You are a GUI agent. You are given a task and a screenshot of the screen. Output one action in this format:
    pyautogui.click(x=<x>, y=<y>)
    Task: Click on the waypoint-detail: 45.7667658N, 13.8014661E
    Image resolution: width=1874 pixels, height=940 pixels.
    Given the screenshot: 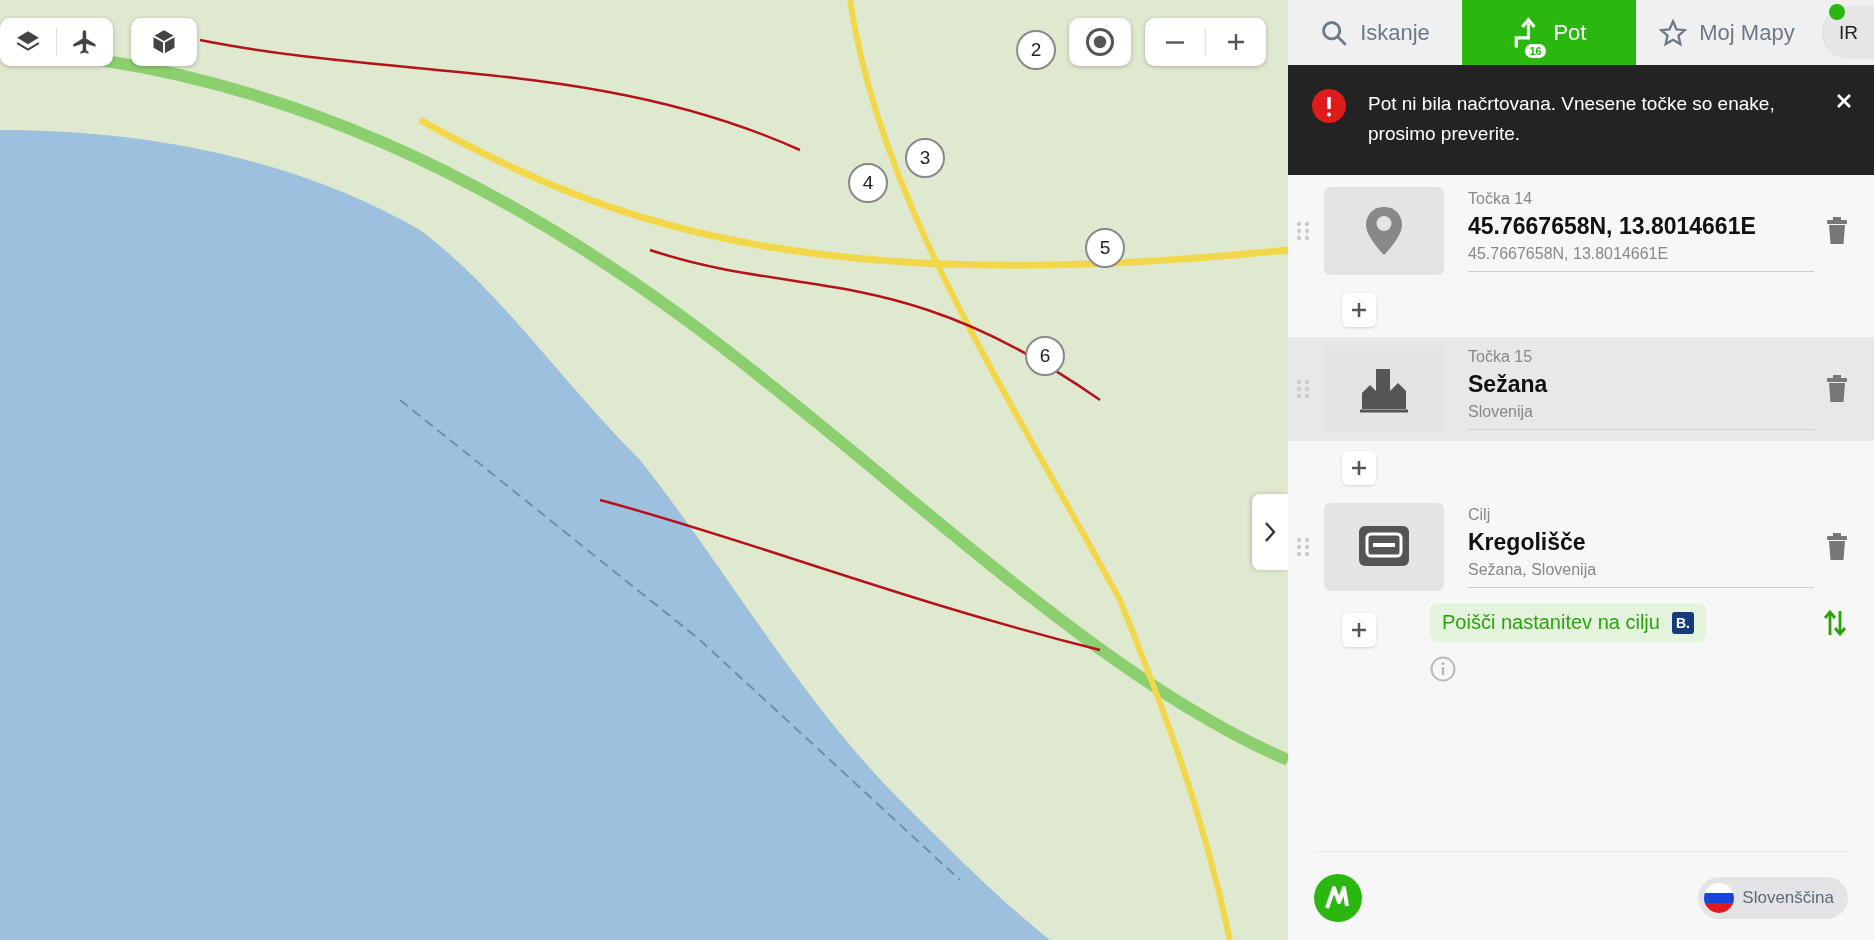 What is the action you would take?
    pyautogui.click(x=1569, y=254)
    